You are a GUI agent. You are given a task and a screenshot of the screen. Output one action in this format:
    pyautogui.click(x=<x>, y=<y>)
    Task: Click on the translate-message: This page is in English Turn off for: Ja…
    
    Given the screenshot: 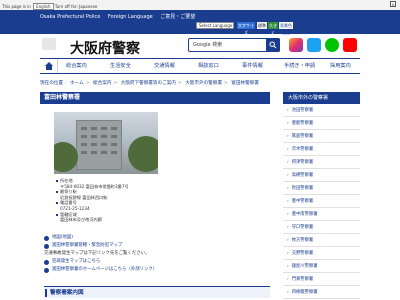 What is the action you would take?
    pyautogui.click(x=49, y=6)
    